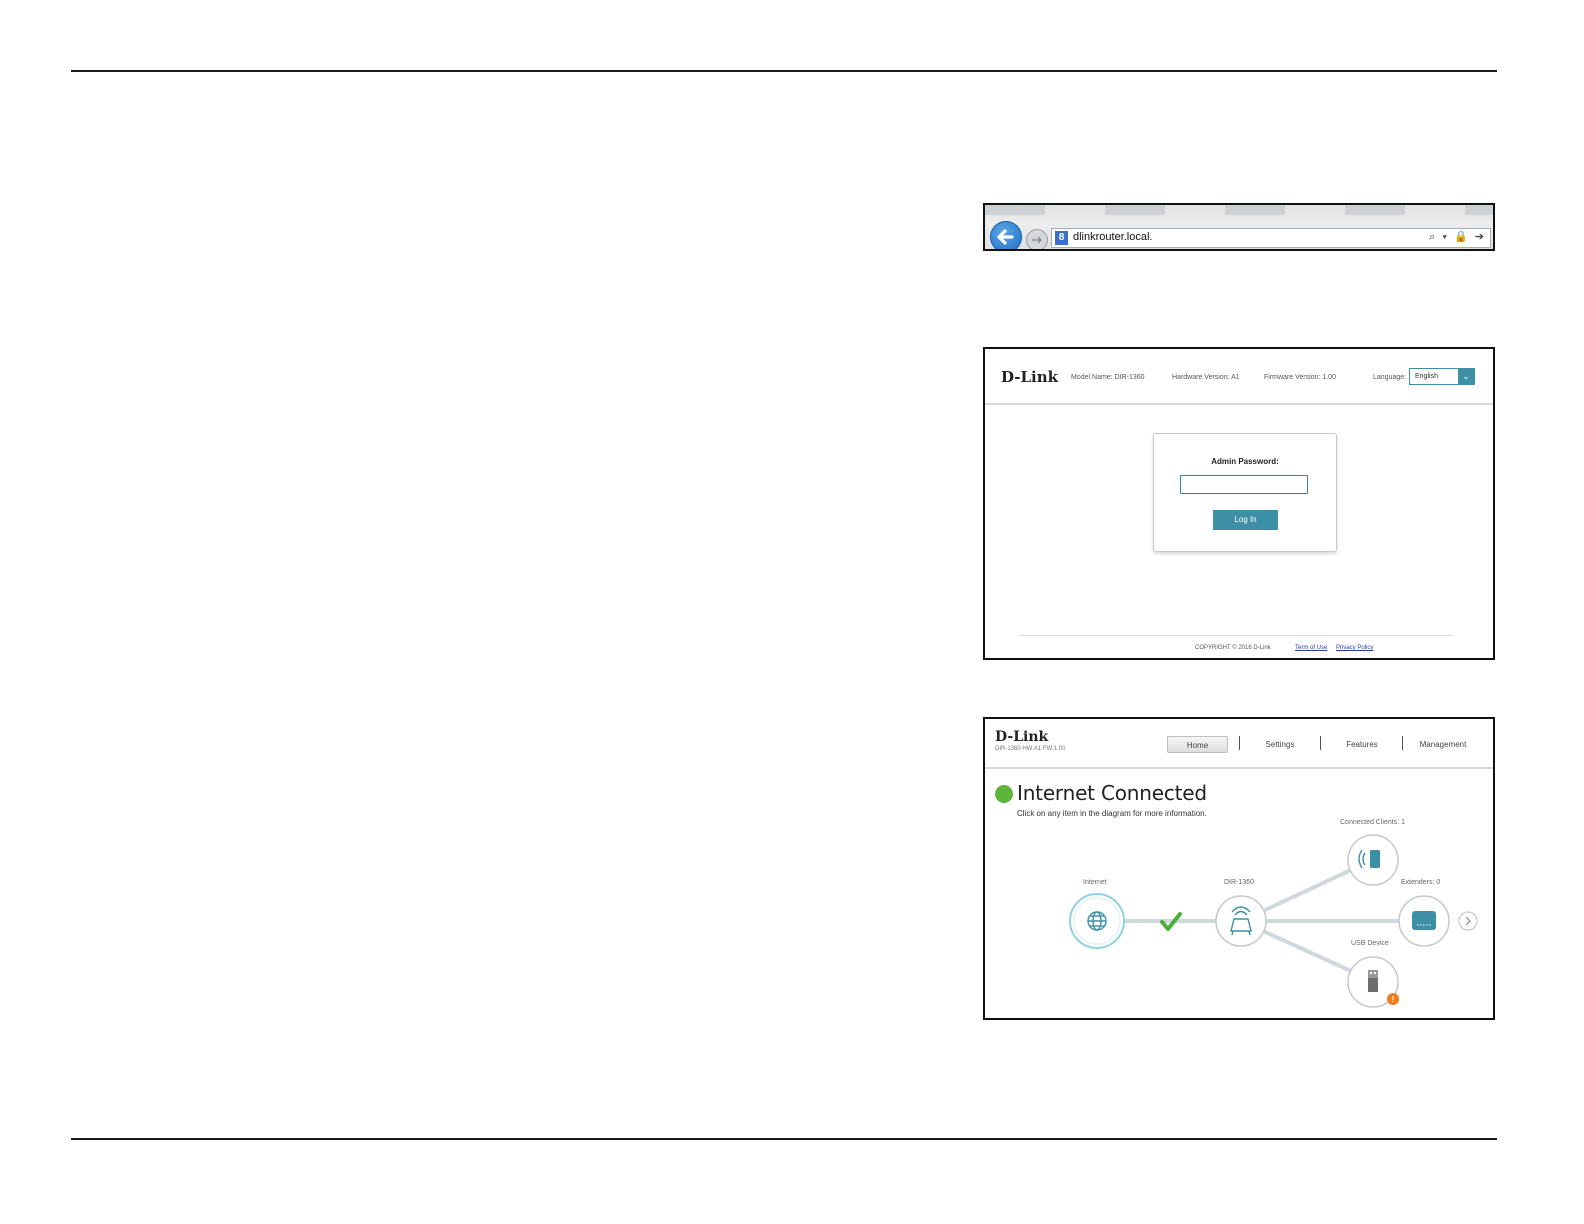 This screenshot has height=1224, width=1584. What do you see at coordinates (1307, 890) in the screenshot?
I see `clients-link-line` at bounding box center [1307, 890].